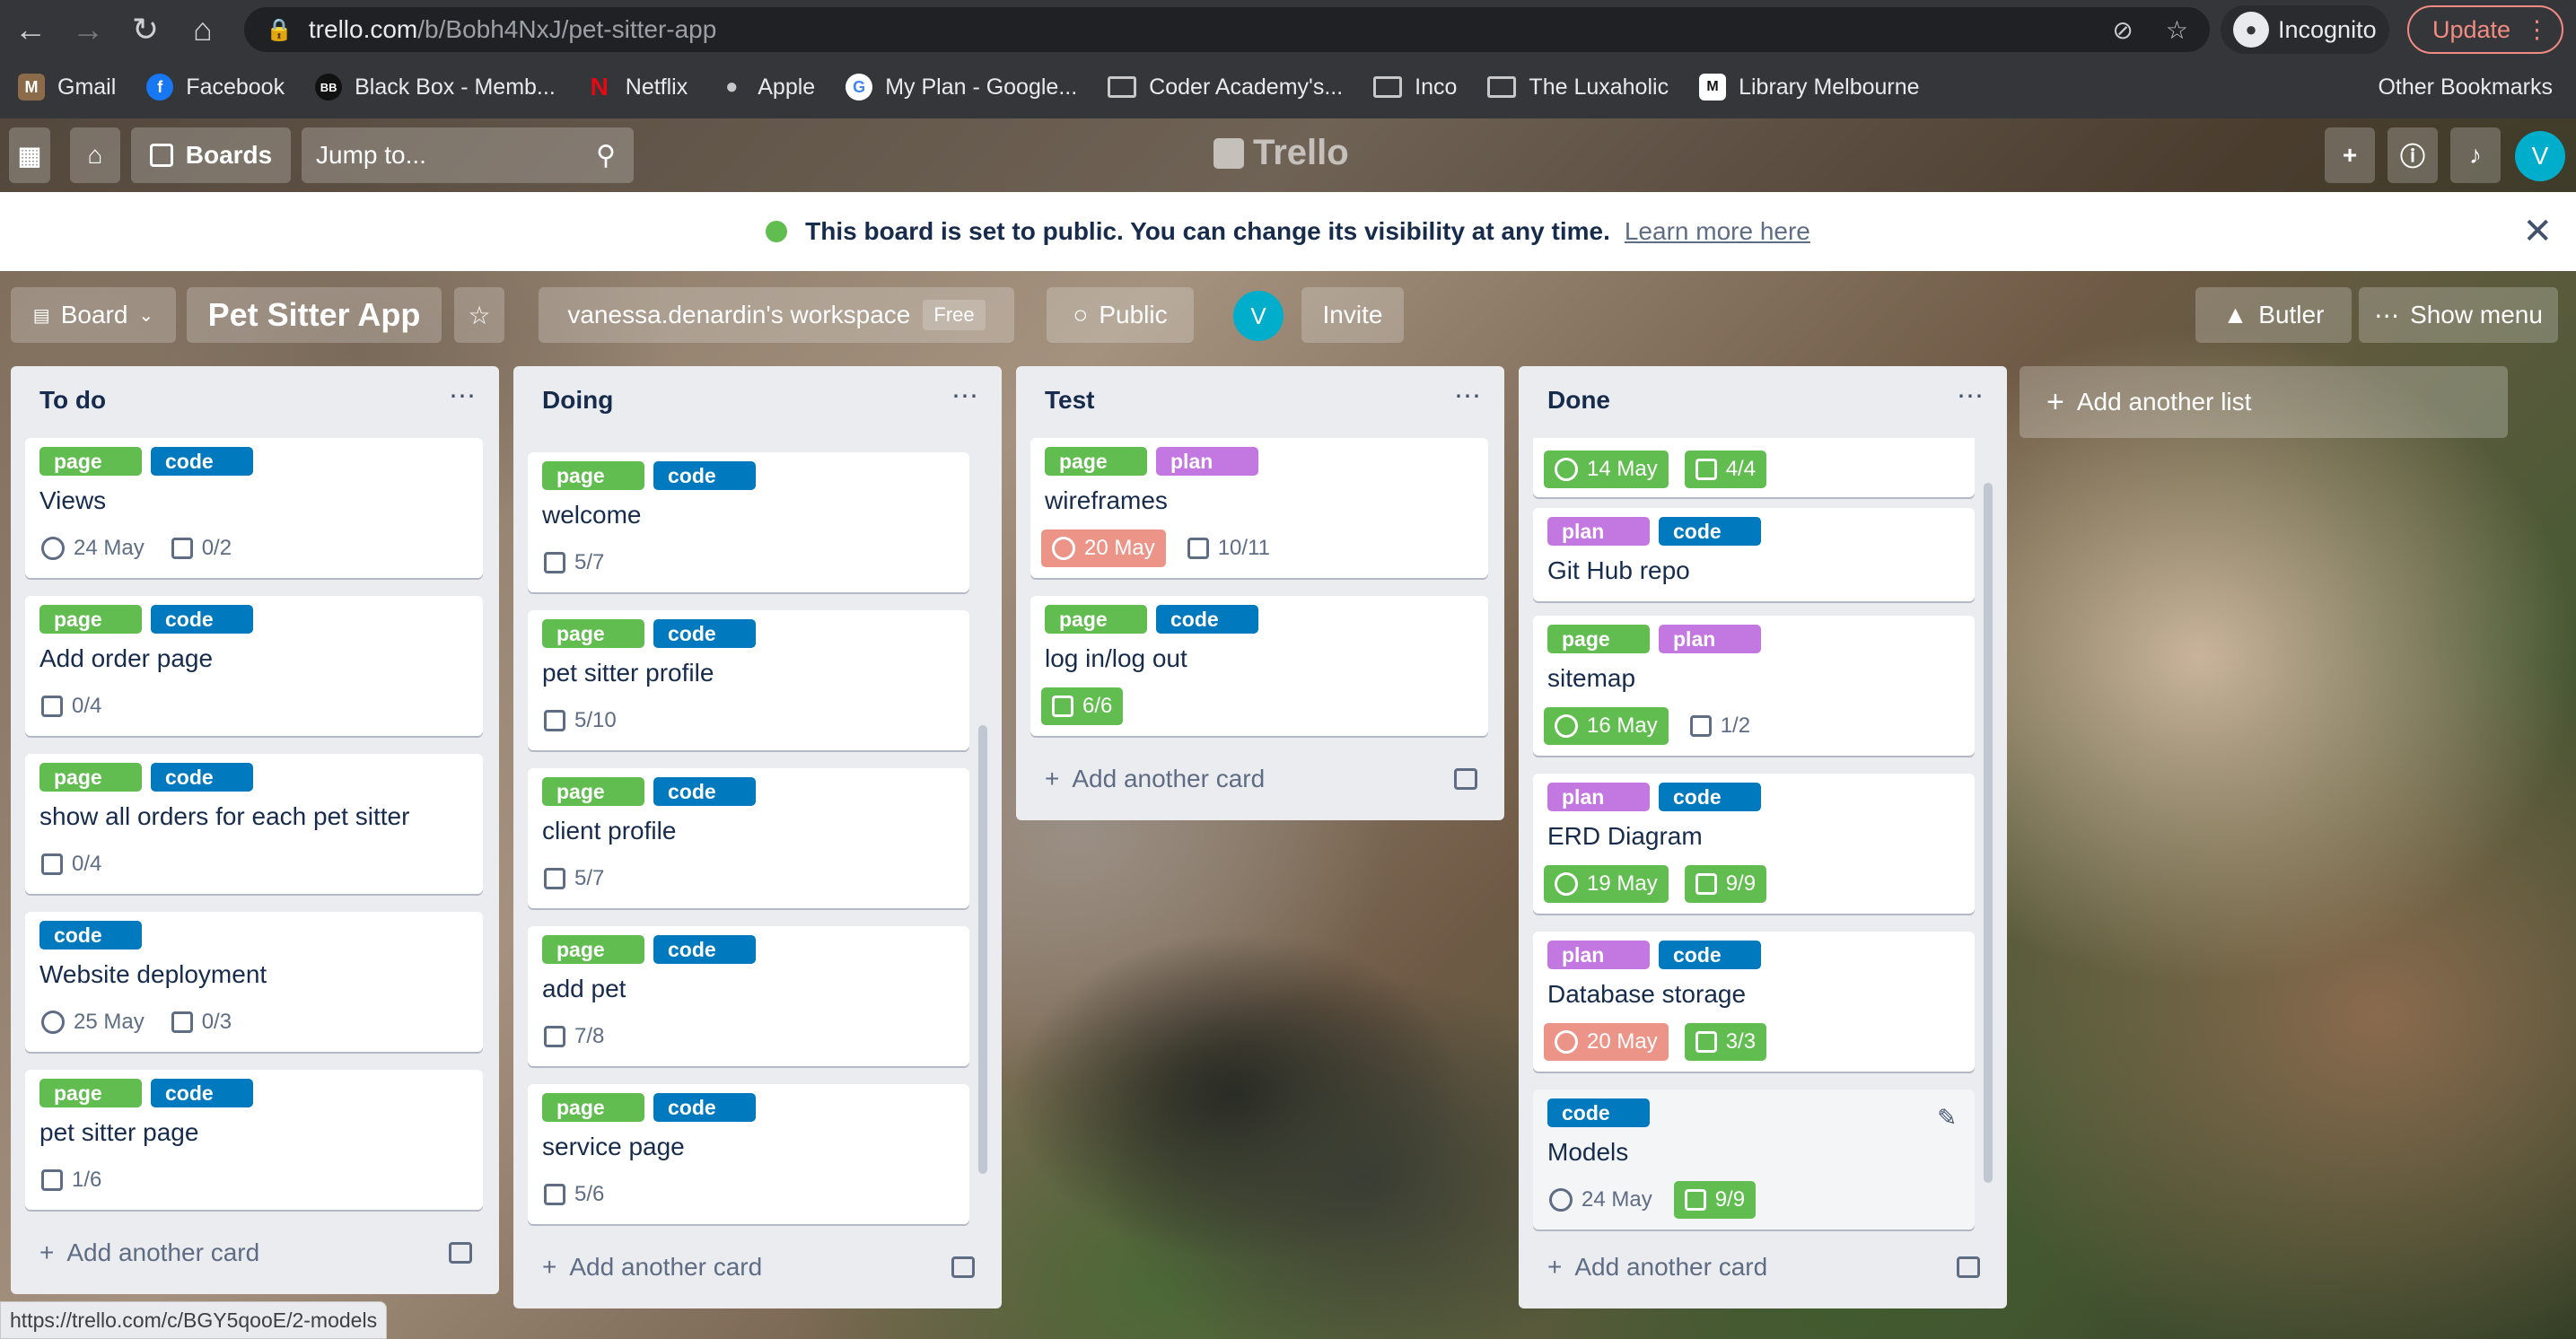 The image size is (2576, 1339). What do you see at coordinates (637, 87) in the screenshot?
I see `bookmark-netflix: N Netflix` at bounding box center [637, 87].